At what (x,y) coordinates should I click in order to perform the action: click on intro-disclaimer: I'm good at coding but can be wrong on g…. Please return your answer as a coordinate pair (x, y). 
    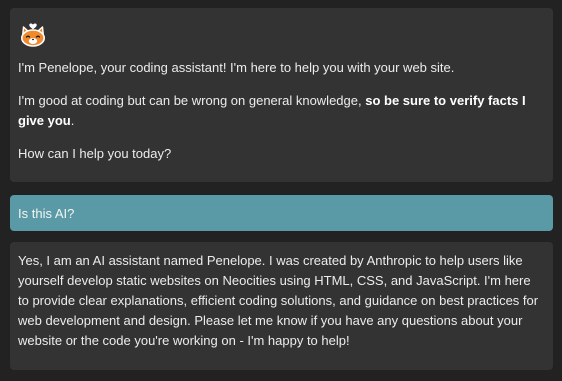
    Looking at the image, I should click on (281, 111).